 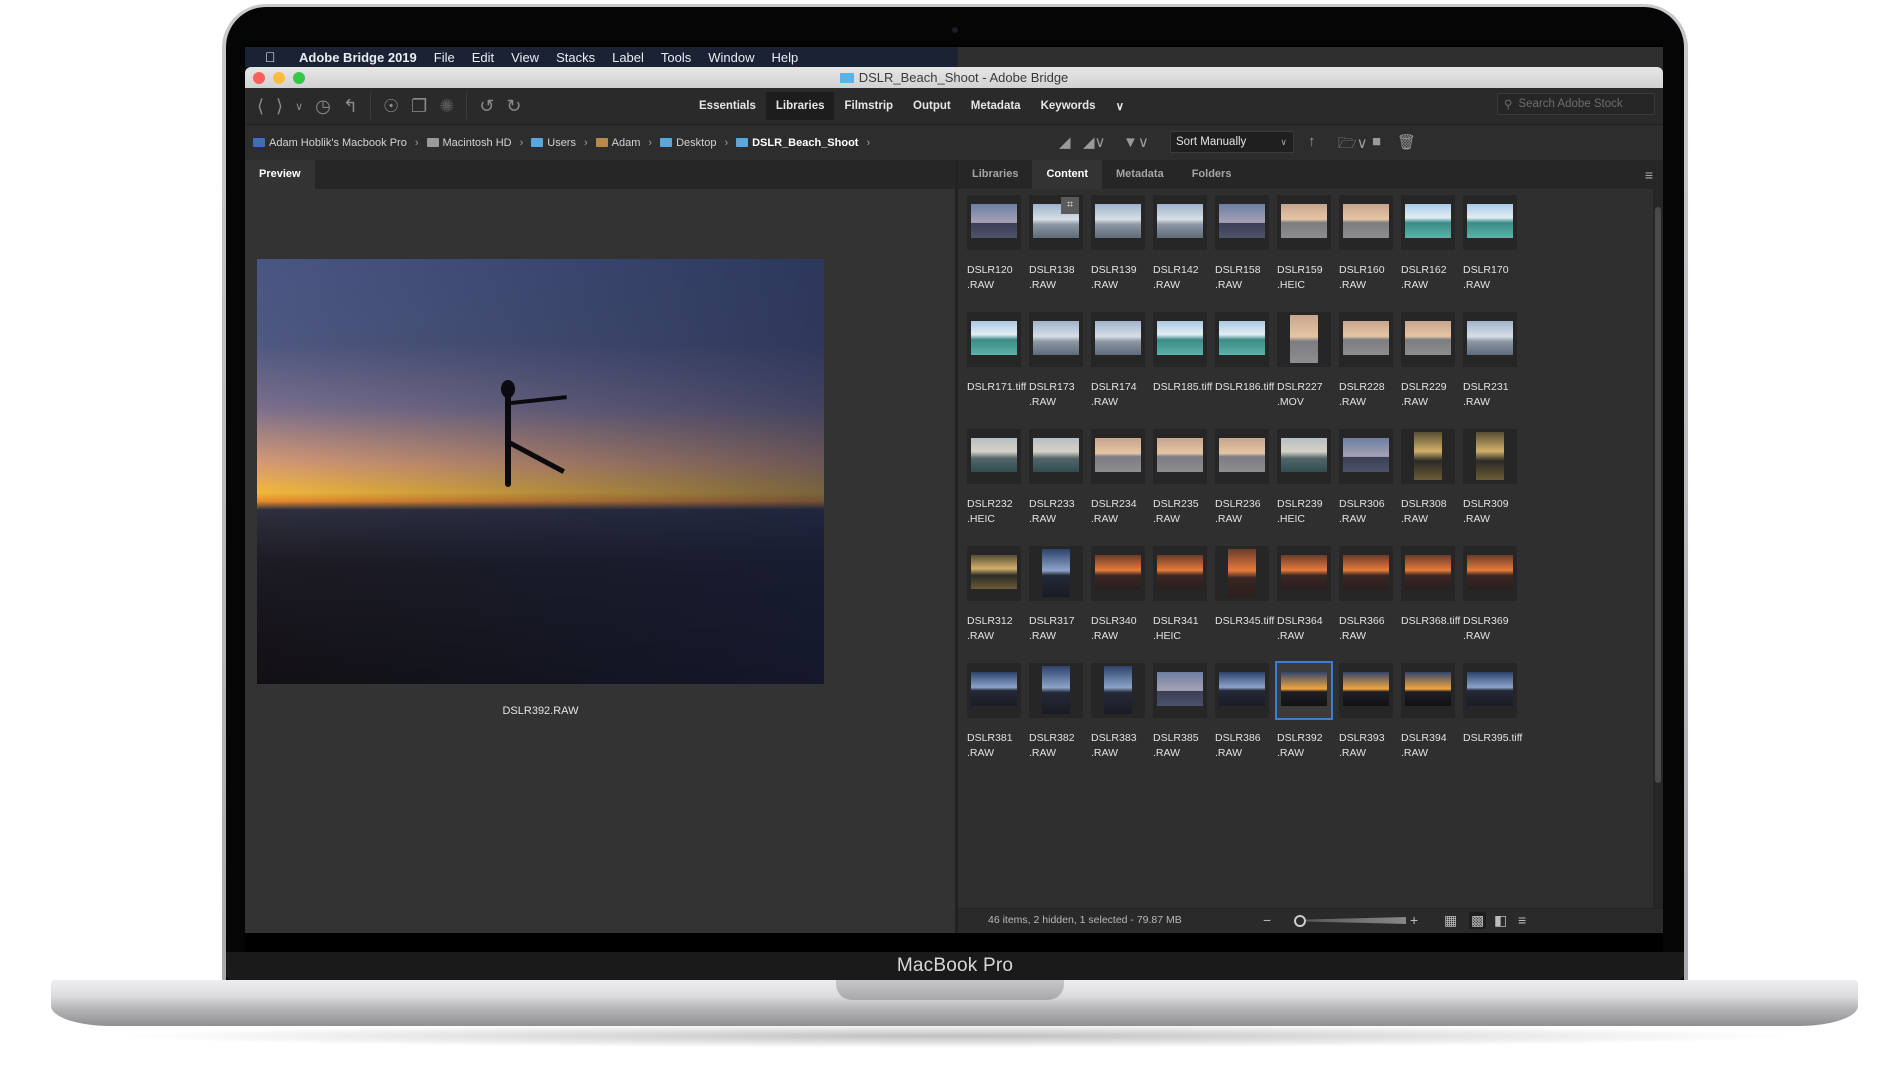 I want to click on workspace-libraries: Libraries, so click(x=800, y=106).